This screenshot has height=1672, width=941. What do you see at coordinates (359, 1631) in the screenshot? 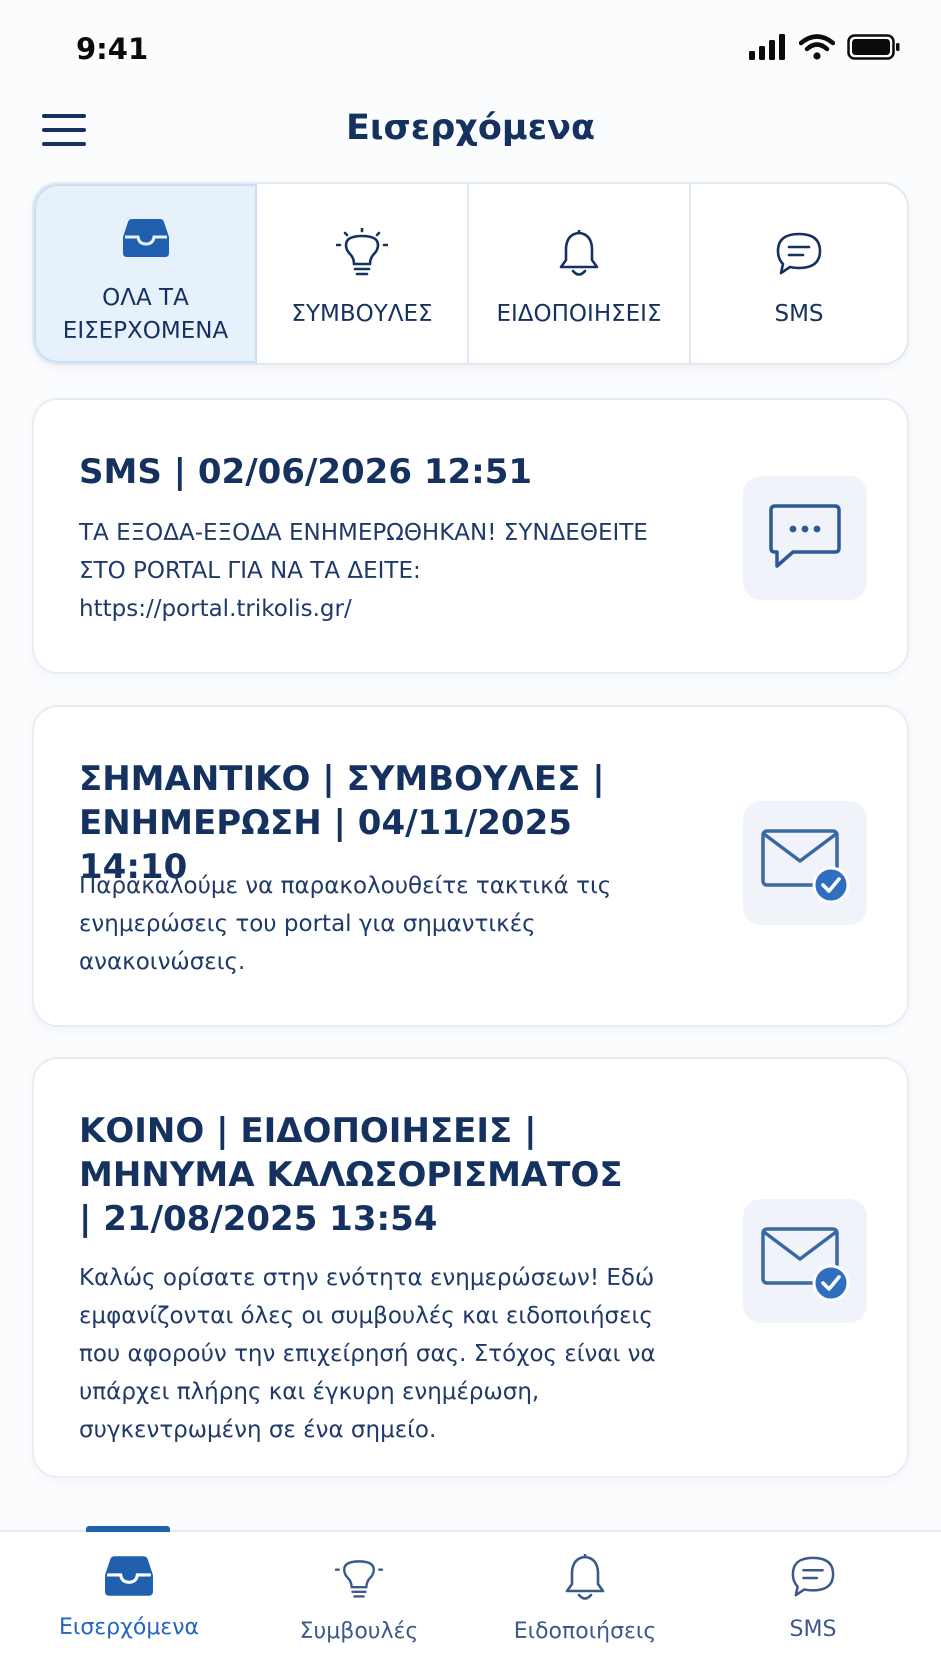
I see `nav-label: Συμβουλές` at bounding box center [359, 1631].